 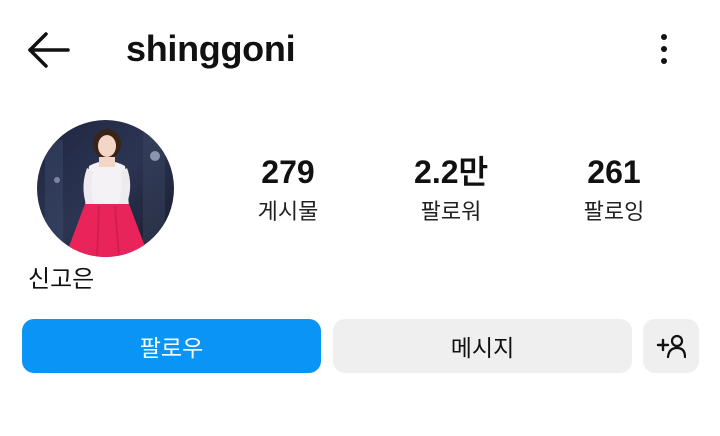 What do you see at coordinates (61, 279) in the screenshot?
I see `profile-full-name: 신고은` at bounding box center [61, 279].